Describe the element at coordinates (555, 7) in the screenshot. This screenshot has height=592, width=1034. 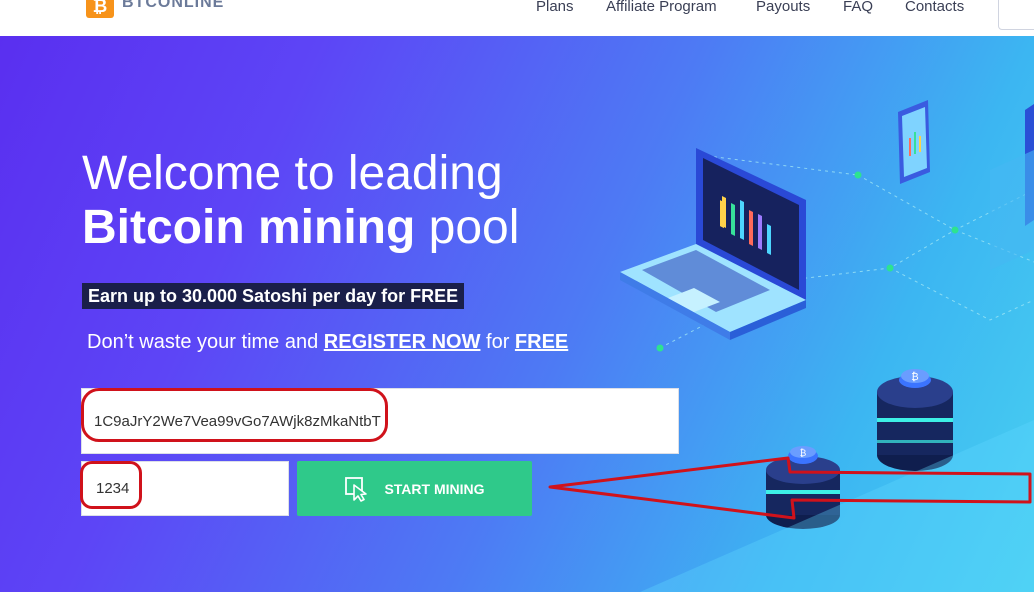
I see `nav-plans: Plans` at that location.